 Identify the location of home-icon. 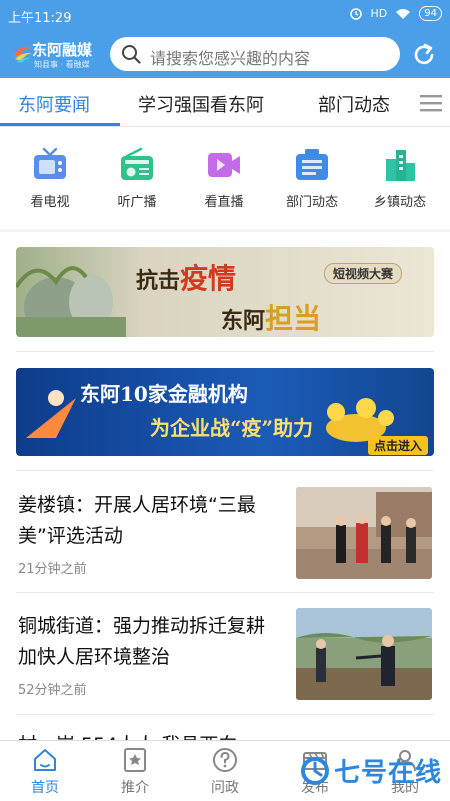
(45, 760).